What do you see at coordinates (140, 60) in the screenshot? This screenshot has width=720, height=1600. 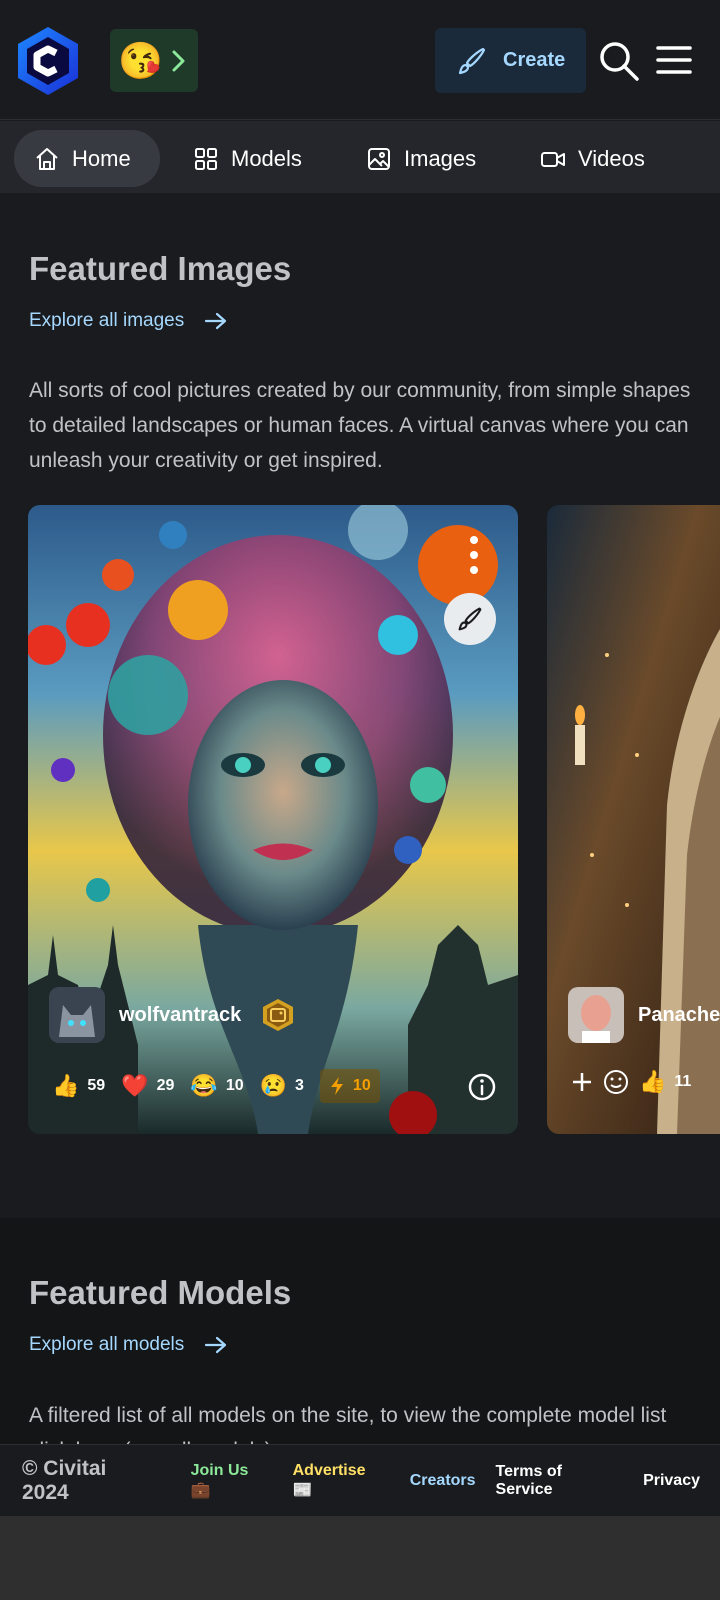 I see `kiss-emoji: 😘` at bounding box center [140, 60].